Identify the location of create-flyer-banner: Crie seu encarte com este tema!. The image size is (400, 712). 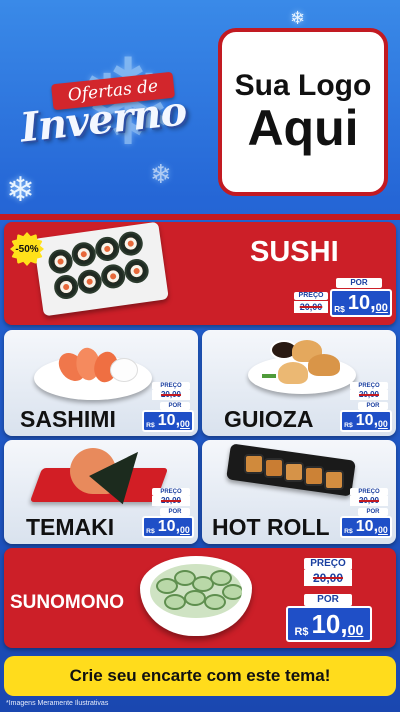
(200, 676).